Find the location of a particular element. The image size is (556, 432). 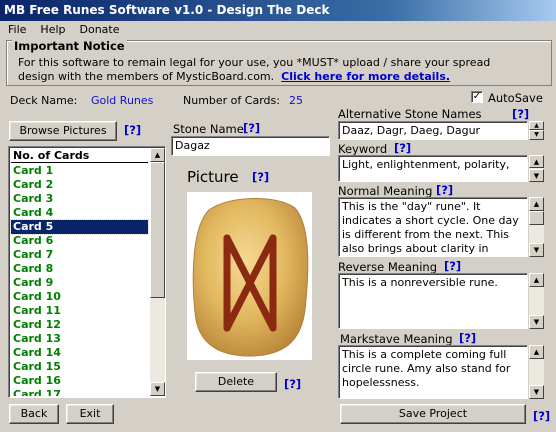

reverse-down-icon: ▼ is located at coordinates (536, 322).